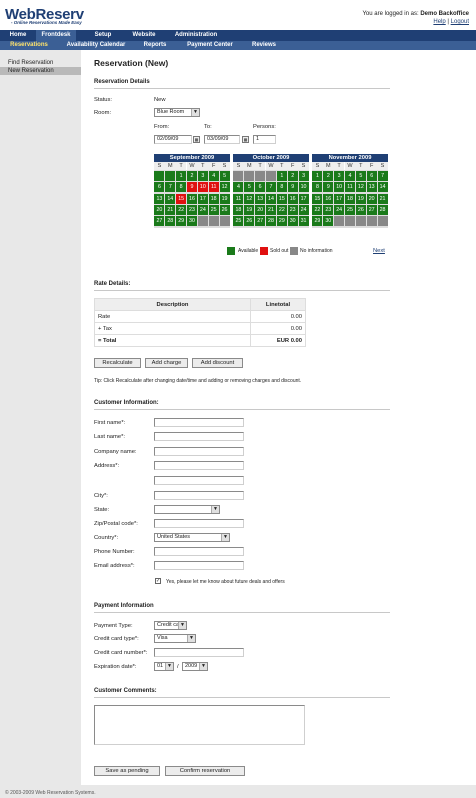 The image size is (476, 798). What do you see at coordinates (199, 495) in the screenshot?
I see `city-input` at bounding box center [199, 495].